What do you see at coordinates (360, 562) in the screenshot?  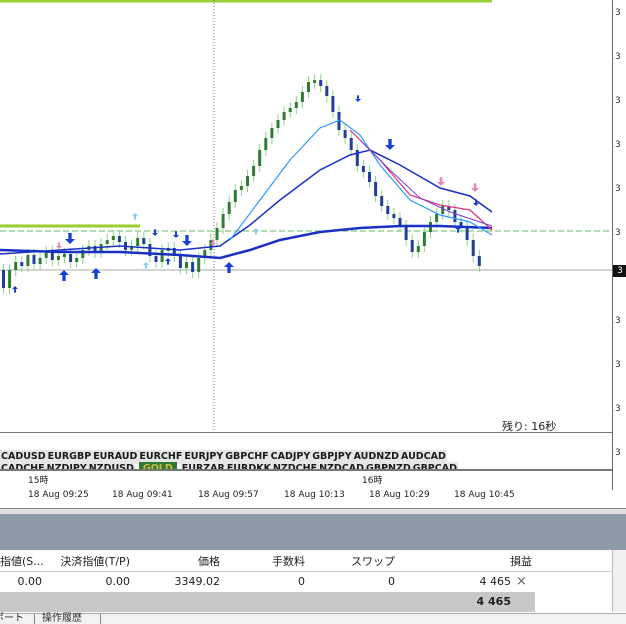 I see `column-header-swap: スワップ` at bounding box center [360, 562].